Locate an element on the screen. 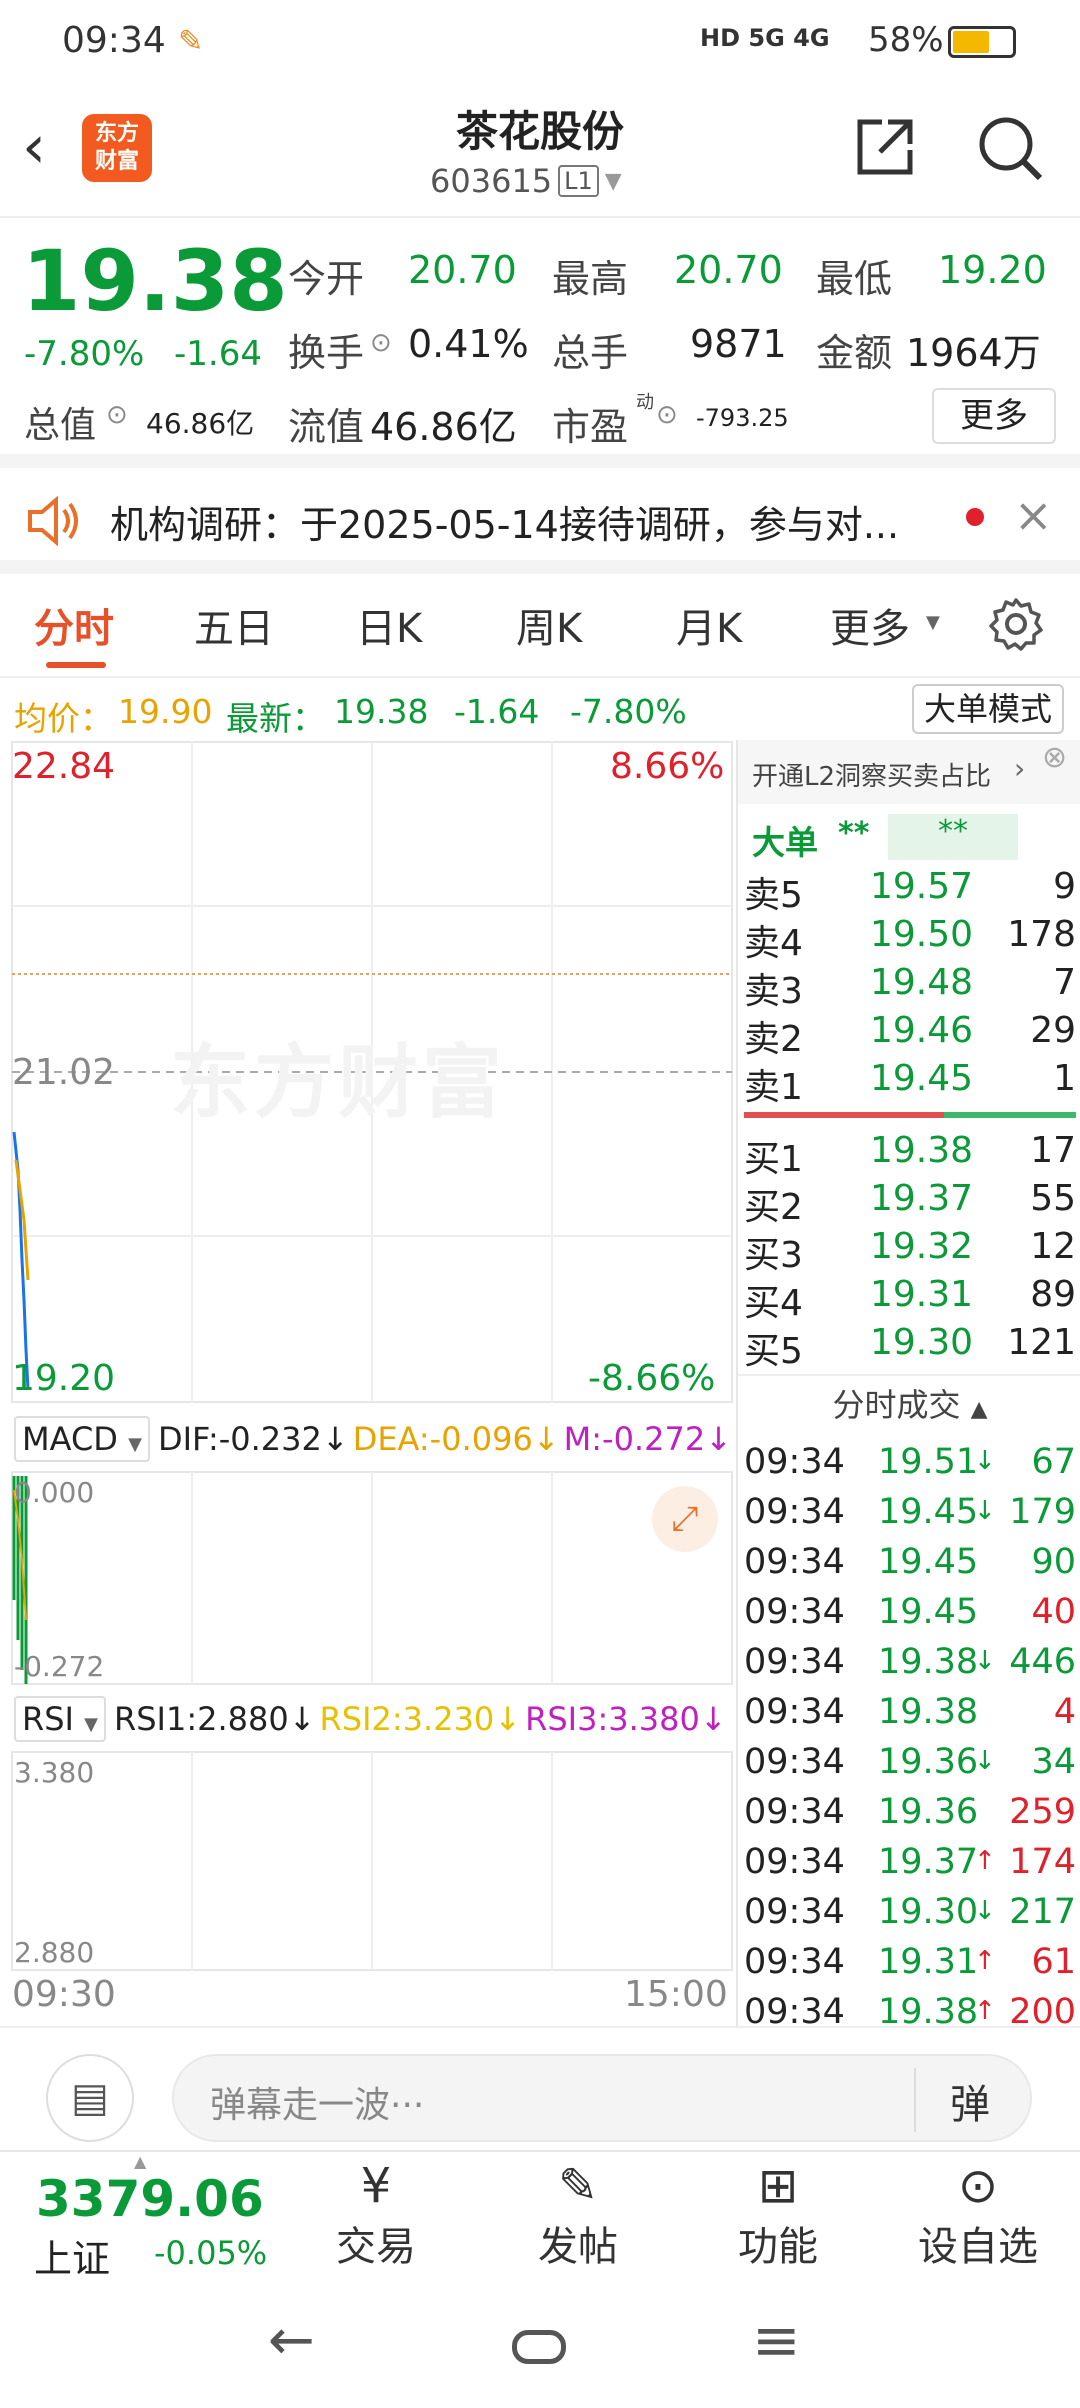  tab-more: 更多 is located at coordinates (870, 625).